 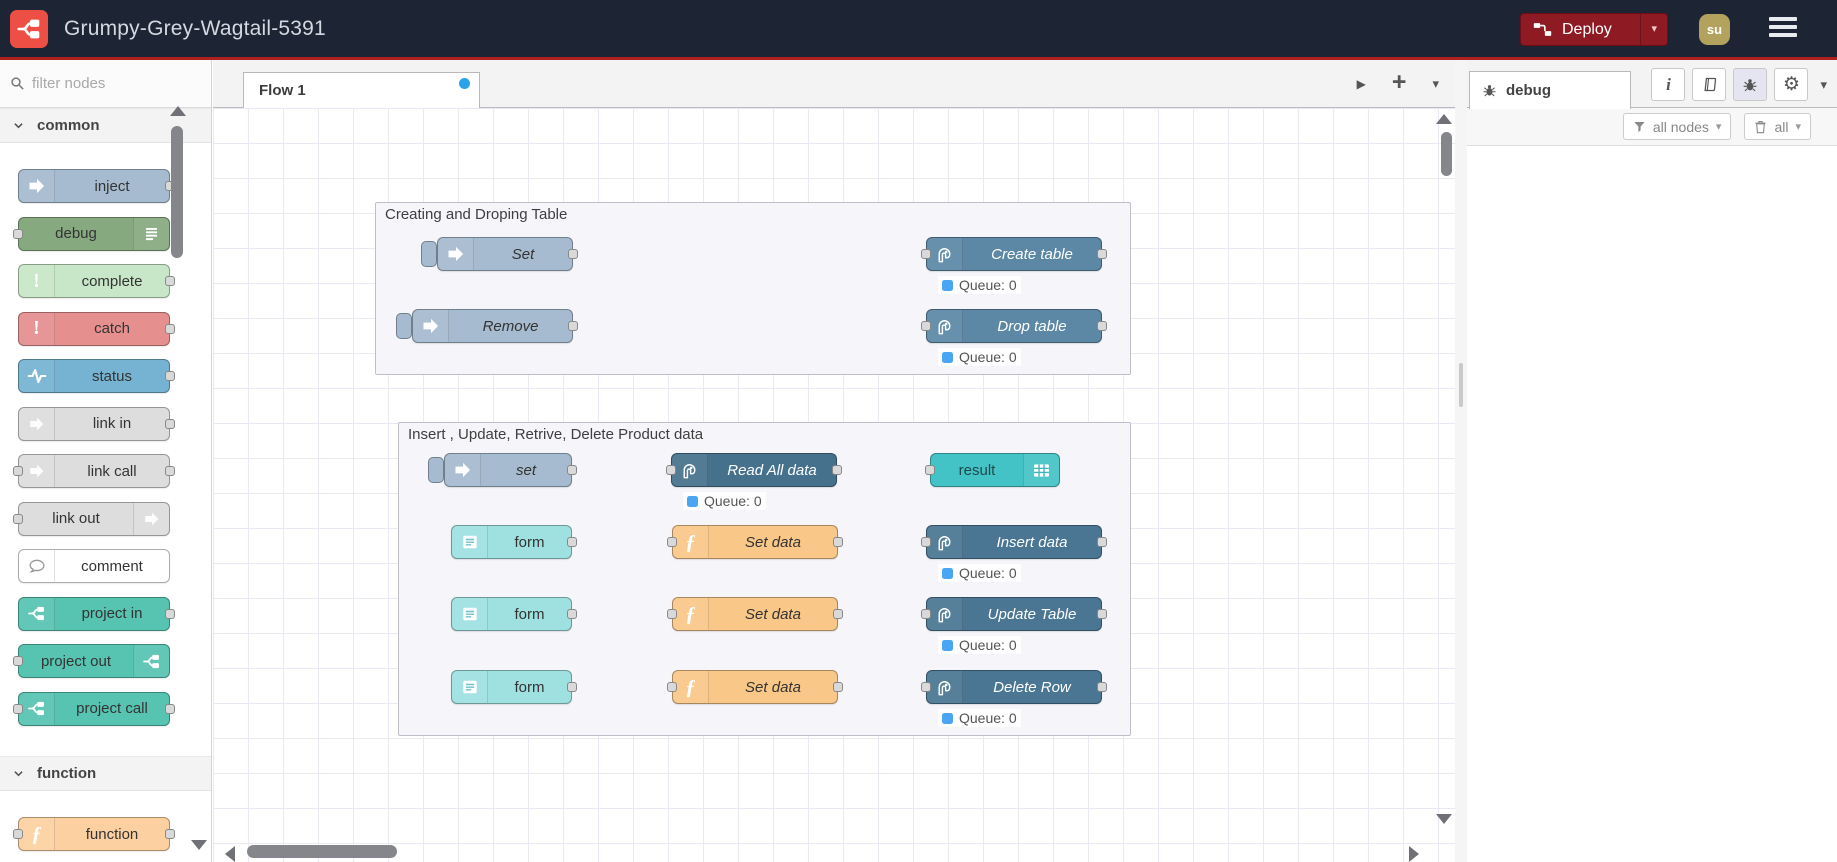 What do you see at coordinates (1014, 254) in the screenshot?
I see `canvas-node-create-table: Create table` at bounding box center [1014, 254].